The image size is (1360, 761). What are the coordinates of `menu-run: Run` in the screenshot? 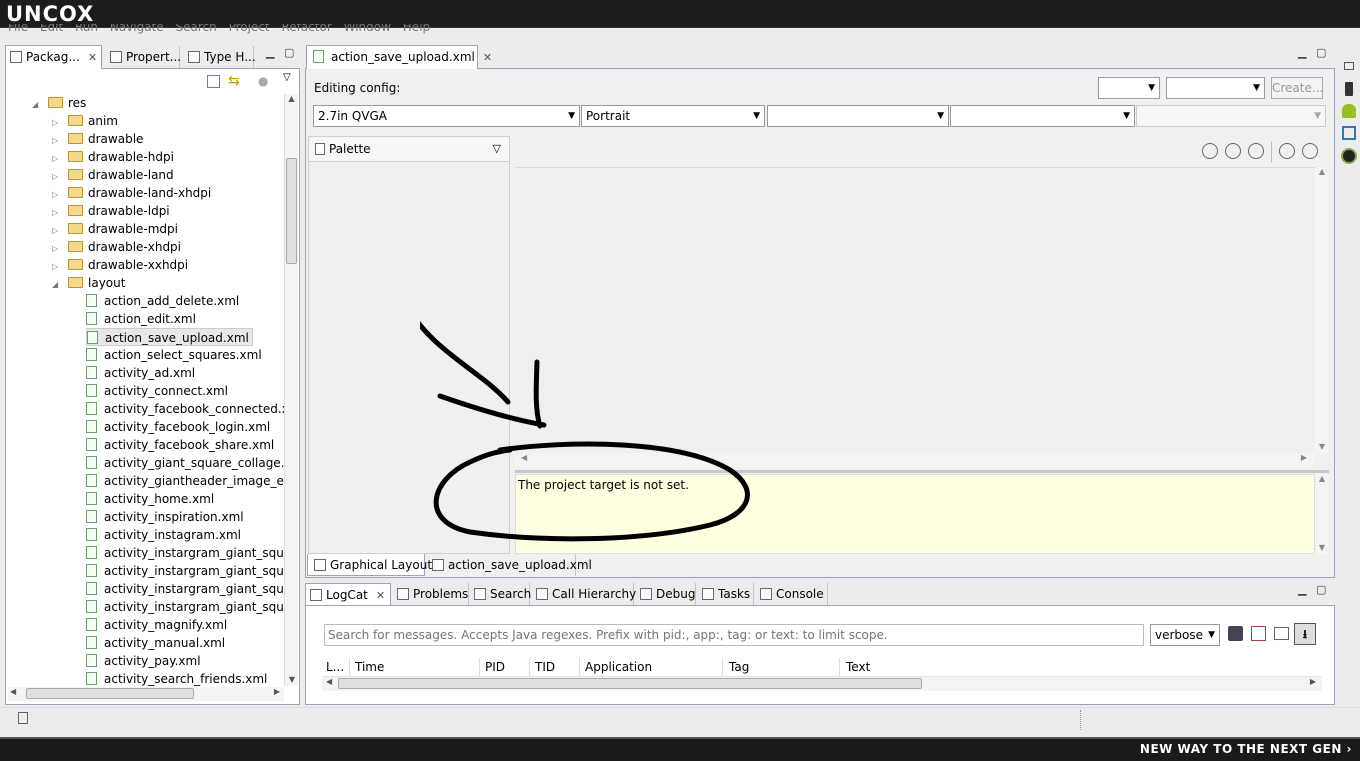 It's located at (86, 29).